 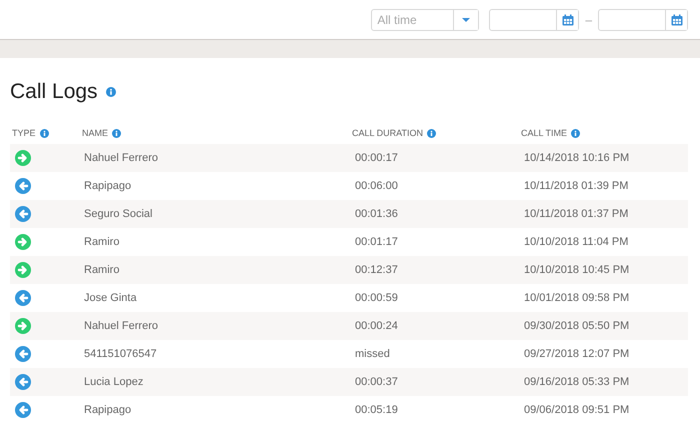 What do you see at coordinates (376, 270) in the screenshot?
I see `duration-cell-text: 00:12:37` at bounding box center [376, 270].